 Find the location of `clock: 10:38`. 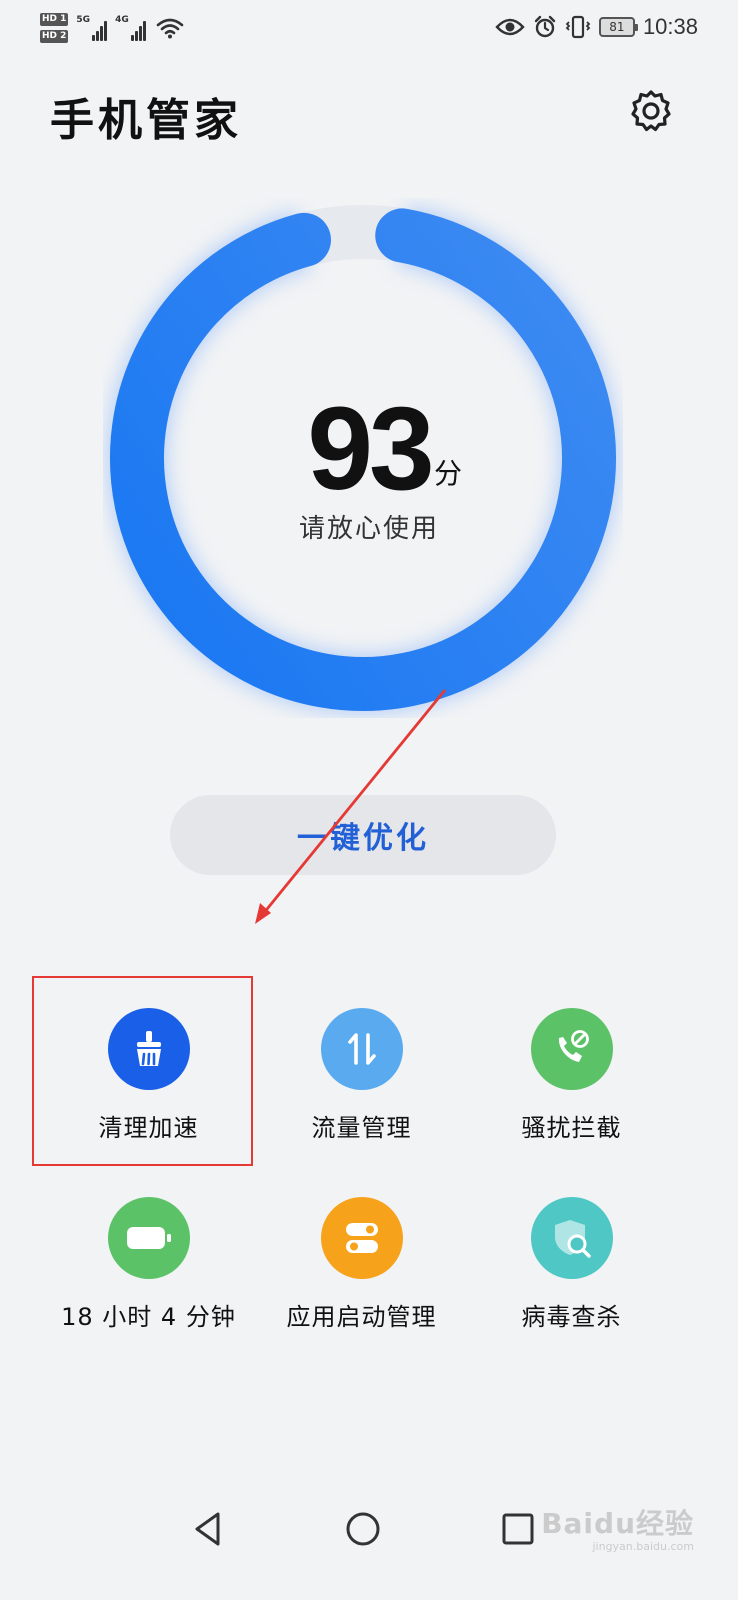

clock: 10:38 is located at coordinates (670, 26).